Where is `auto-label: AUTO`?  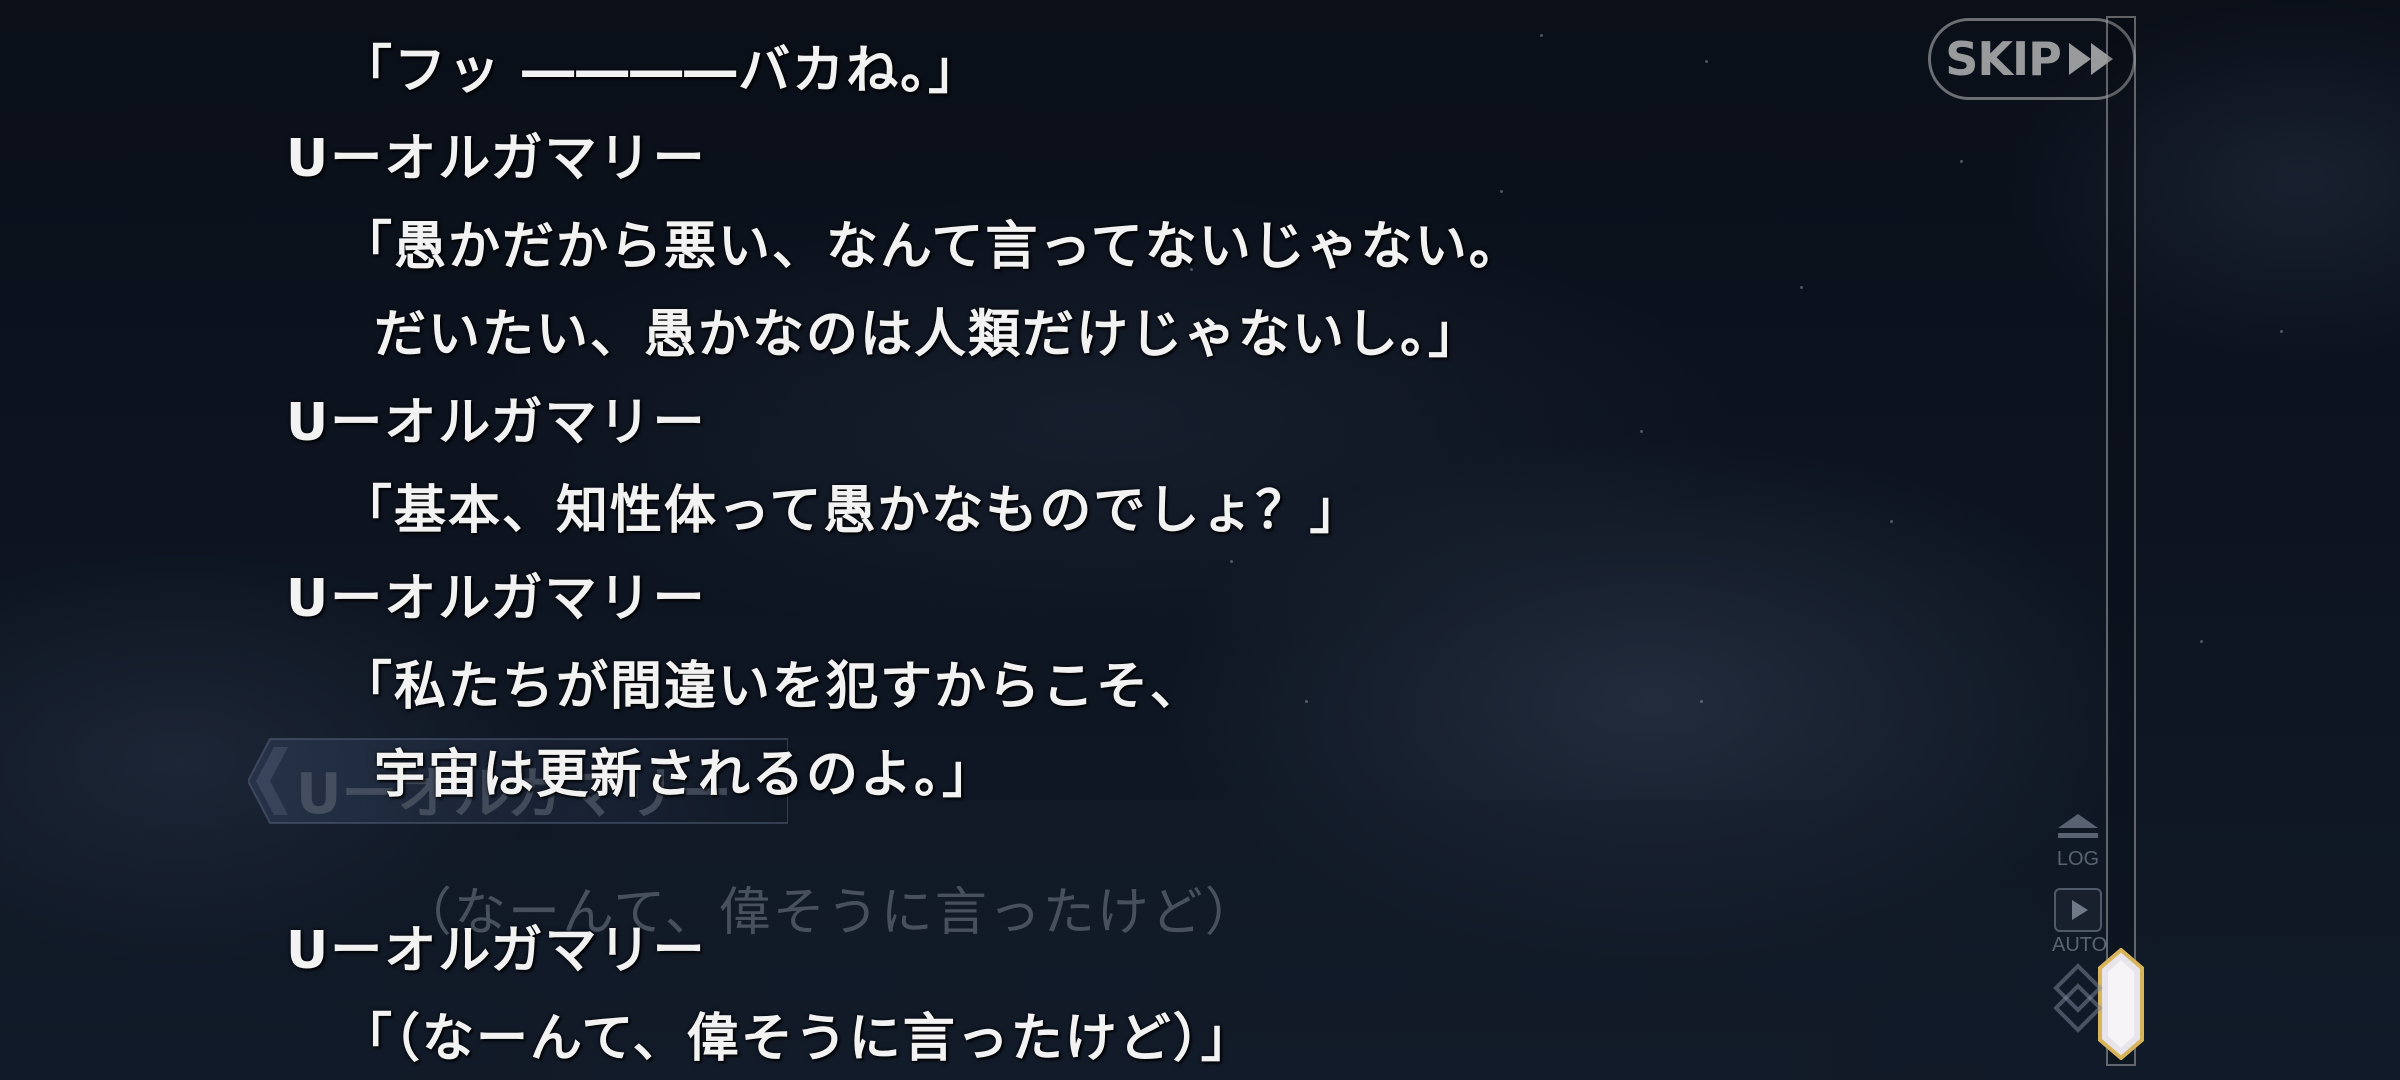
auto-label: AUTO is located at coordinates (2080, 945).